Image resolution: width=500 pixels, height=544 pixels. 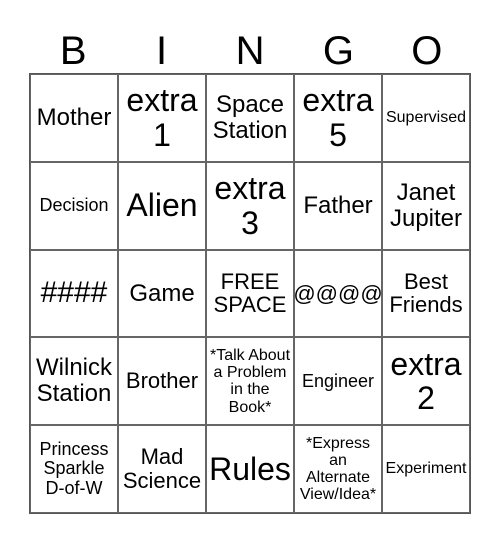 I want to click on bingo-cell: Alien, so click(x=162, y=205).